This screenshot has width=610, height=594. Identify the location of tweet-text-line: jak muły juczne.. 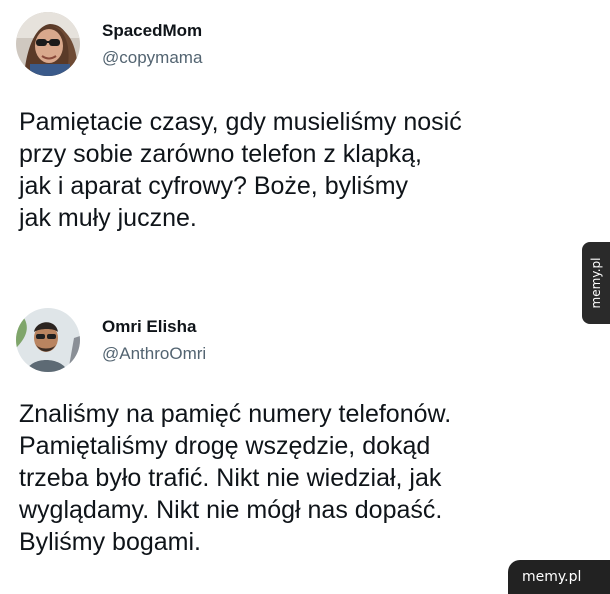
(108, 218).